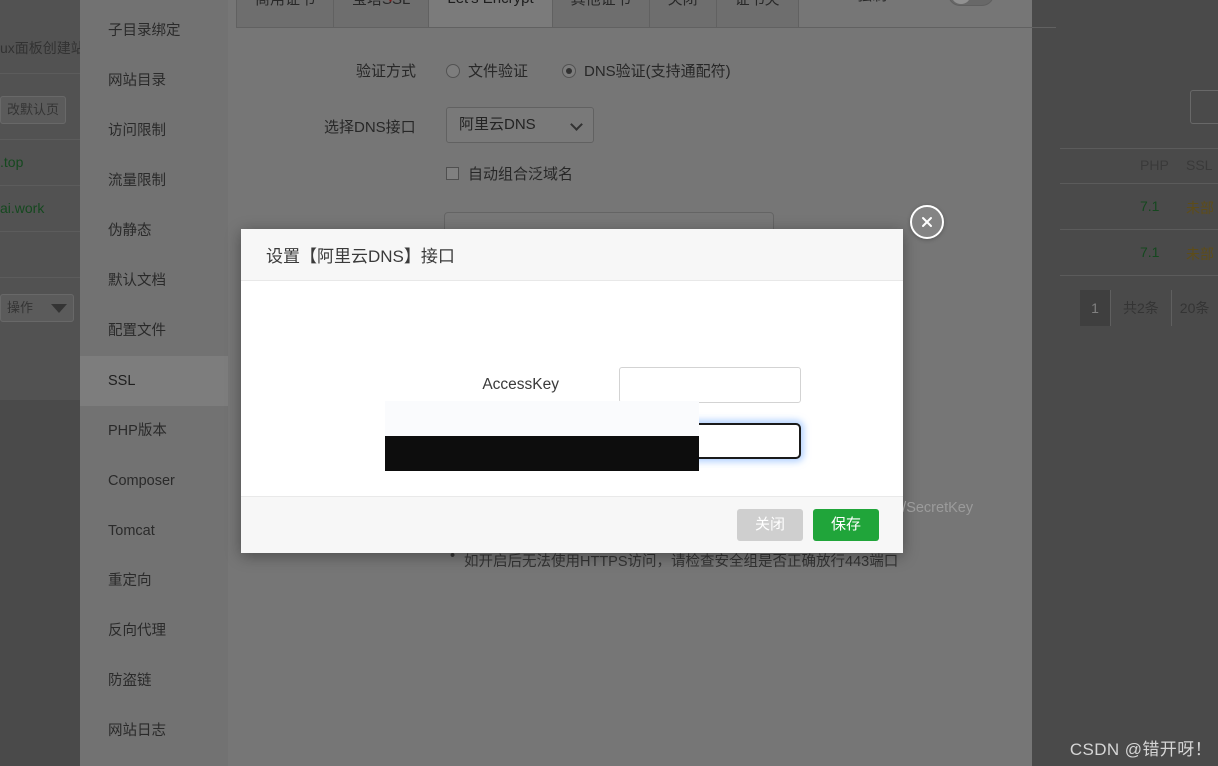  Describe the element at coordinates (542, 419) in the screenshot. I see `redaction-overlay-light` at that location.